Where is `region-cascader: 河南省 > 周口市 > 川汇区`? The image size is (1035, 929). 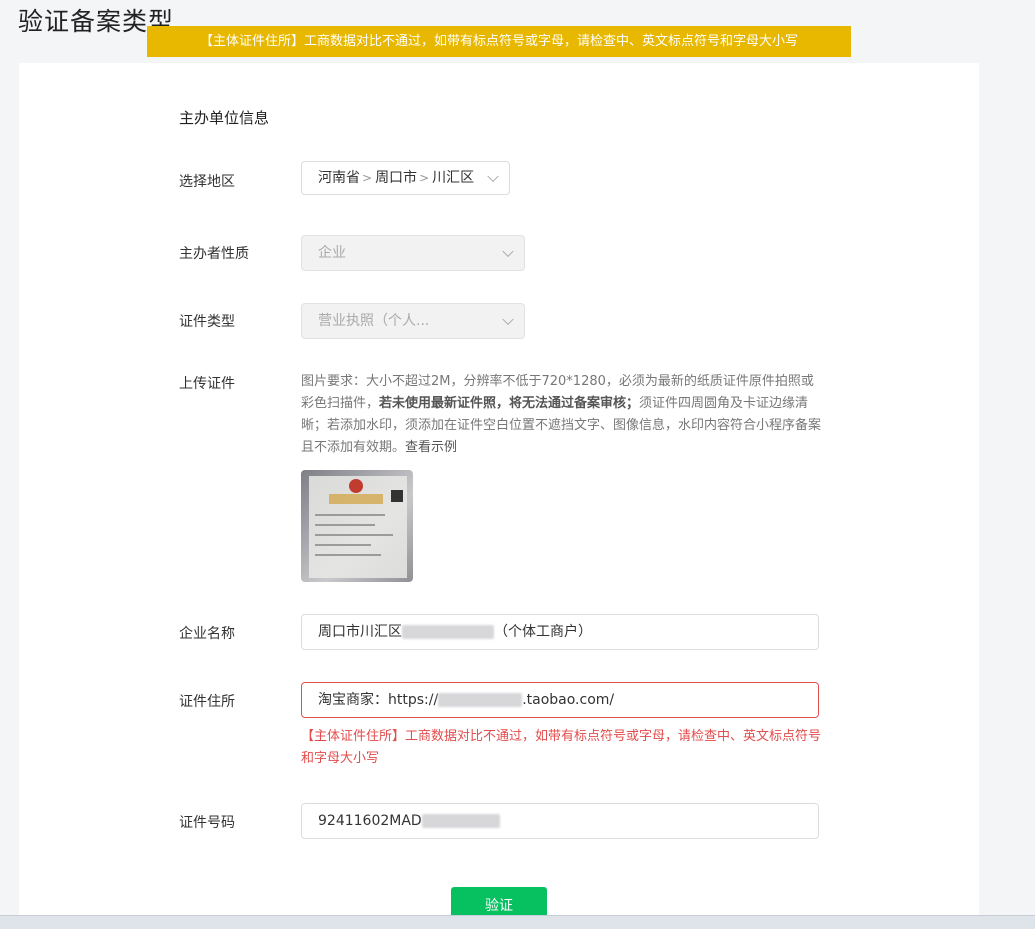 region-cascader: 河南省 > 周口市 > 川汇区 is located at coordinates (405, 178).